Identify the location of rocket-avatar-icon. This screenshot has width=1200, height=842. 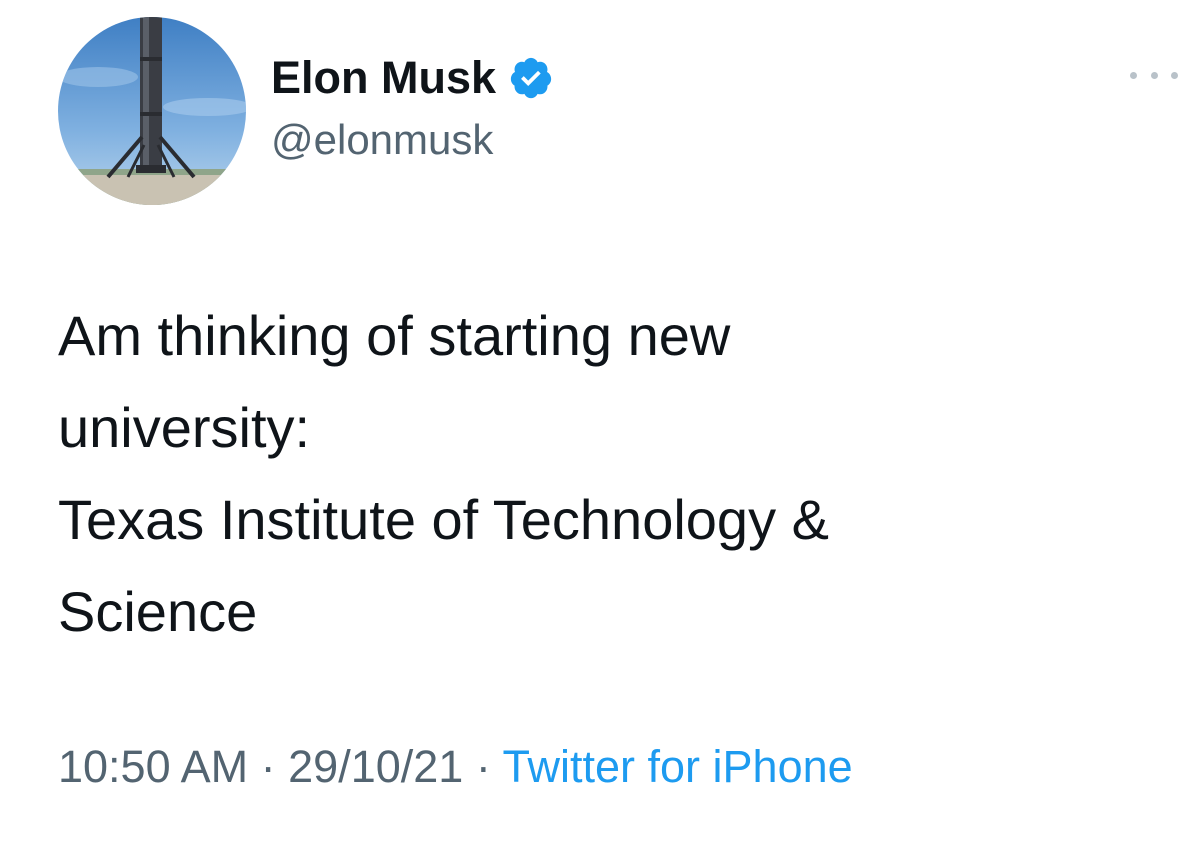
(152, 111).